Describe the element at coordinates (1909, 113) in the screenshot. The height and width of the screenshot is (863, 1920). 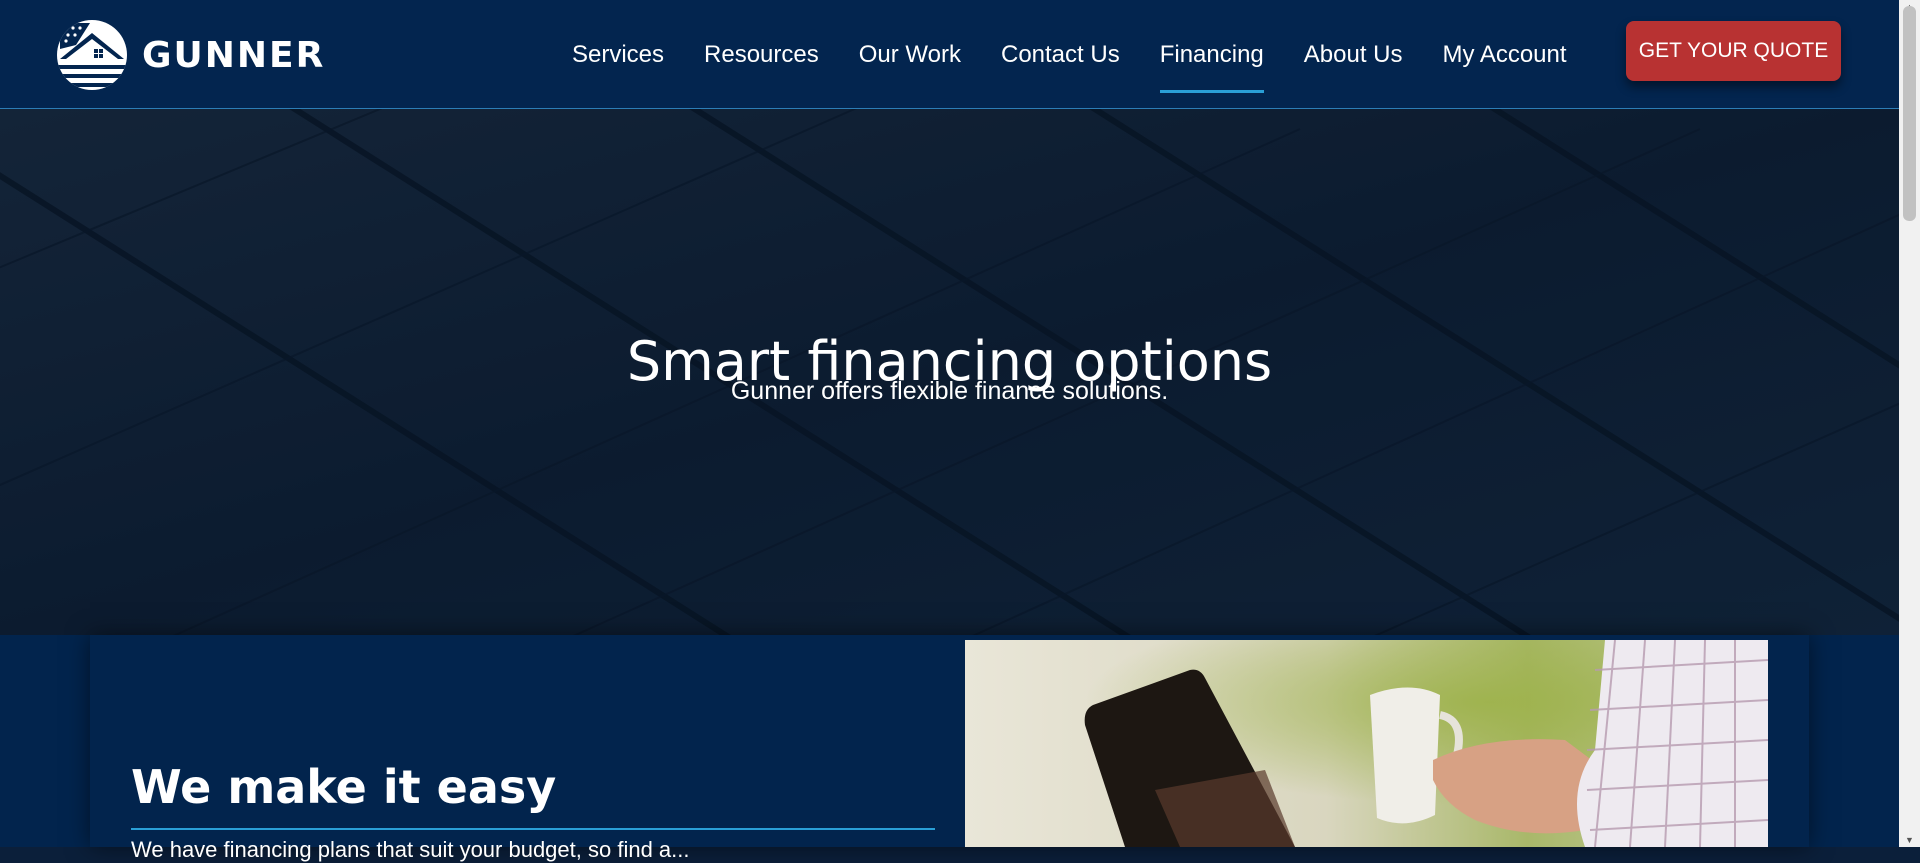
I see `scrollbar-thumb` at that location.